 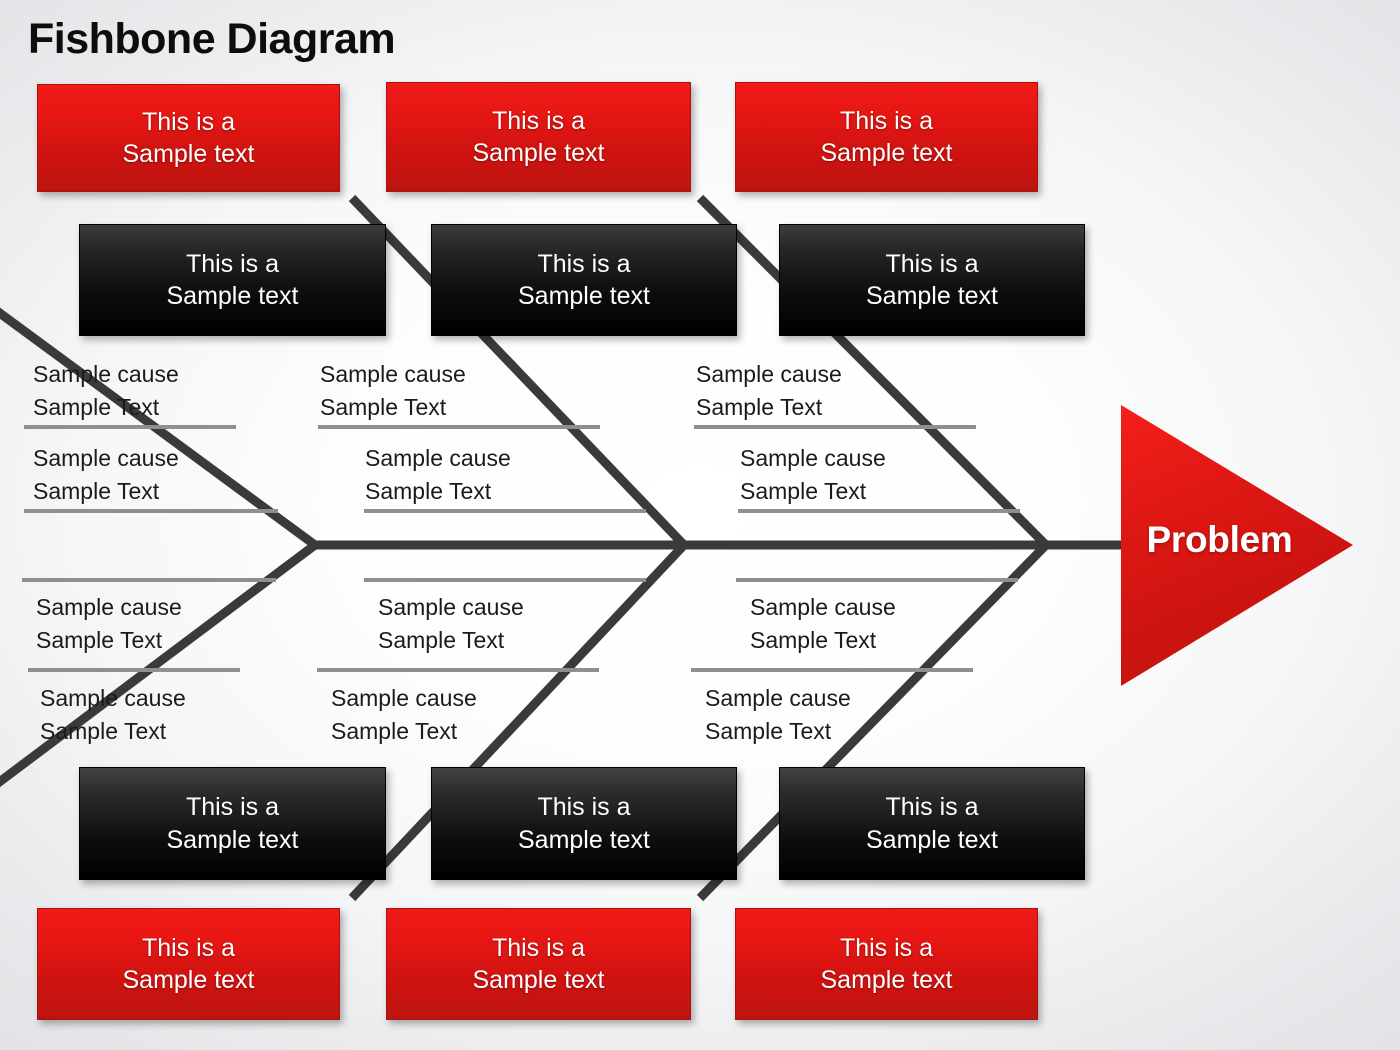 What do you see at coordinates (538, 964) in the screenshot?
I see `category-box-bottom-red-2: This is a Sample text` at bounding box center [538, 964].